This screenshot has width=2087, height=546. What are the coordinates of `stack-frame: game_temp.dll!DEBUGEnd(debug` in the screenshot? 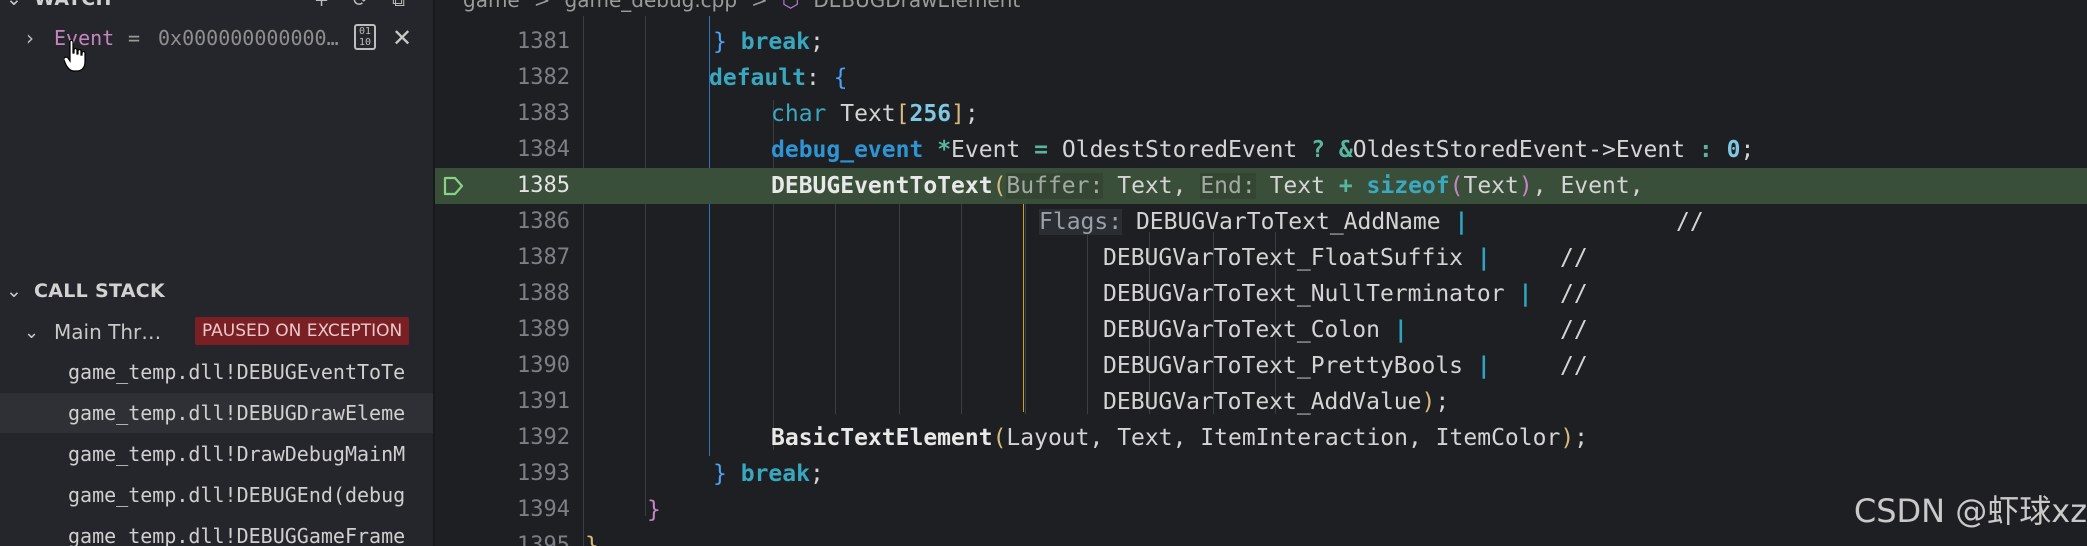 It's located at (216, 495).